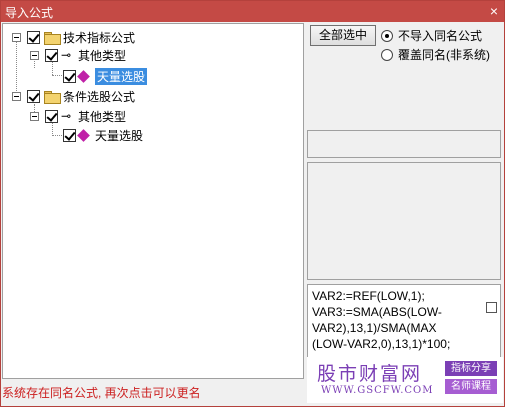  What do you see at coordinates (471, 386) in the screenshot?
I see `watermark-tag: 名师课程` at bounding box center [471, 386].